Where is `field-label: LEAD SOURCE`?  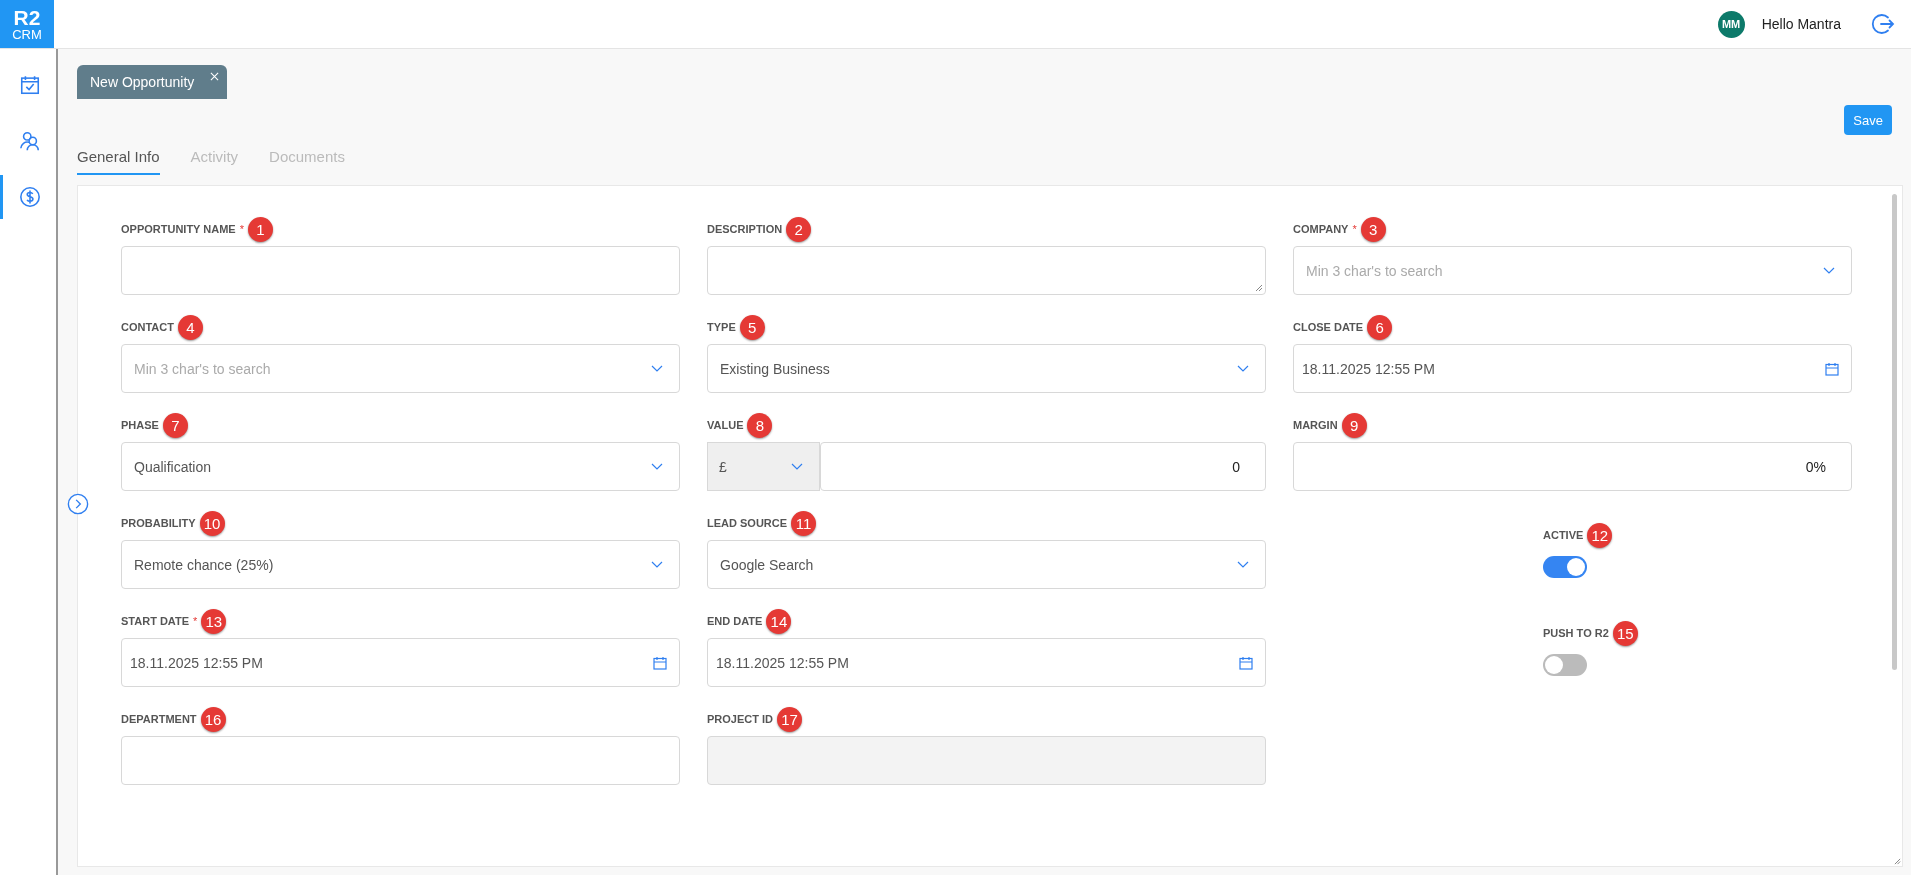 field-label: LEAD SOURCE is located at coordinates (747, 523).